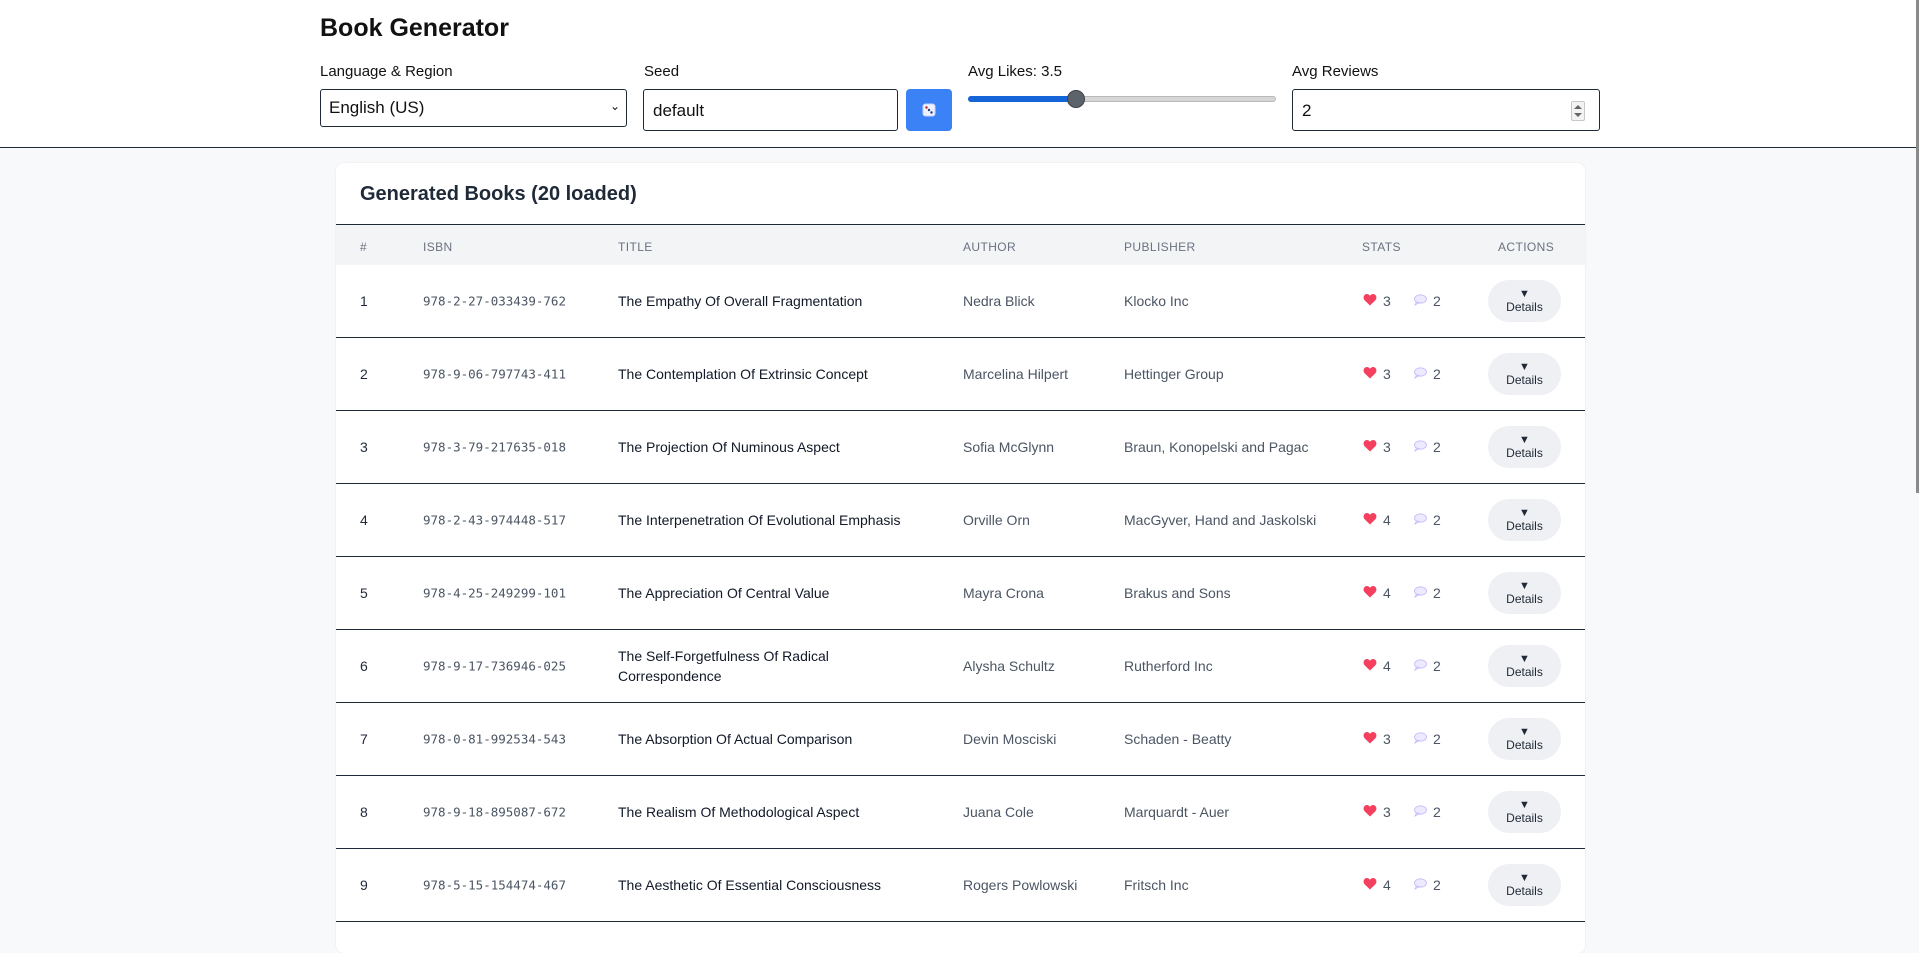 The width and height of the screenshot is (1919, 953). What do you see at coordinates (614, 106) in the screenshot?
I see `chevron-down-icon: ⌄` at bounding box center [614, 106].